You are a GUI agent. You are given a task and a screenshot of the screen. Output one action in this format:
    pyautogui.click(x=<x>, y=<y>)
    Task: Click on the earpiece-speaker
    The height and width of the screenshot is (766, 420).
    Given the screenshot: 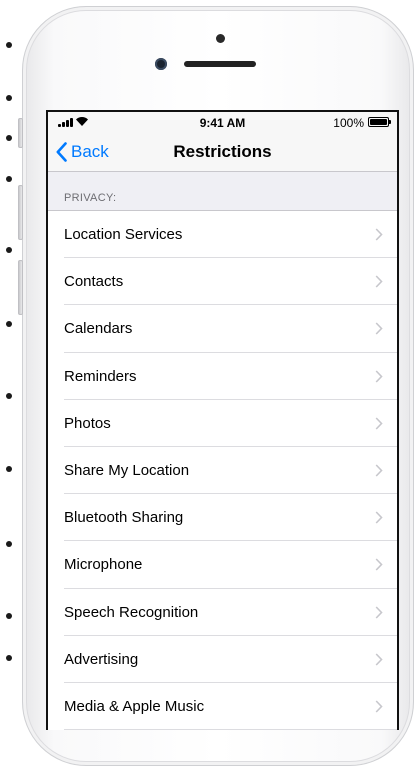 What is the action you would take?
    pyautogui.click(x=220, y=64)
    